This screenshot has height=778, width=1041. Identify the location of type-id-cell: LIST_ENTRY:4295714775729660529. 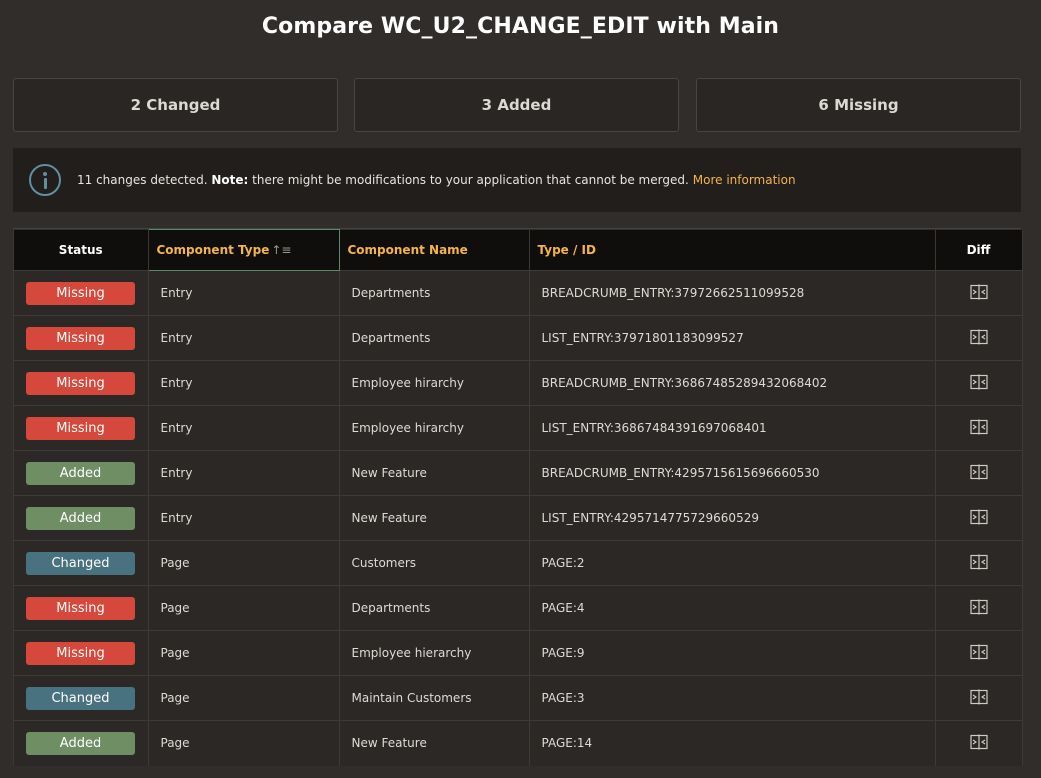
(732, 518).